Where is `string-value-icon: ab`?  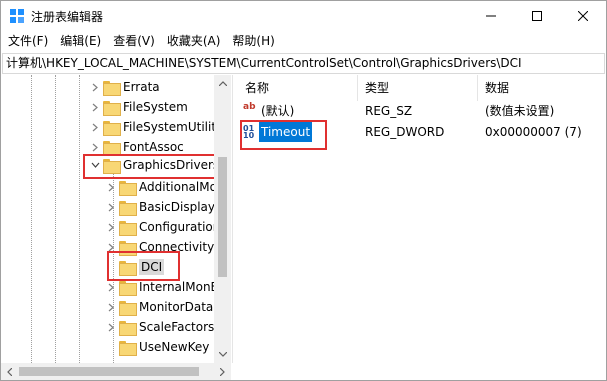
string-value-icon: ab is located at coordinates (249, 107).